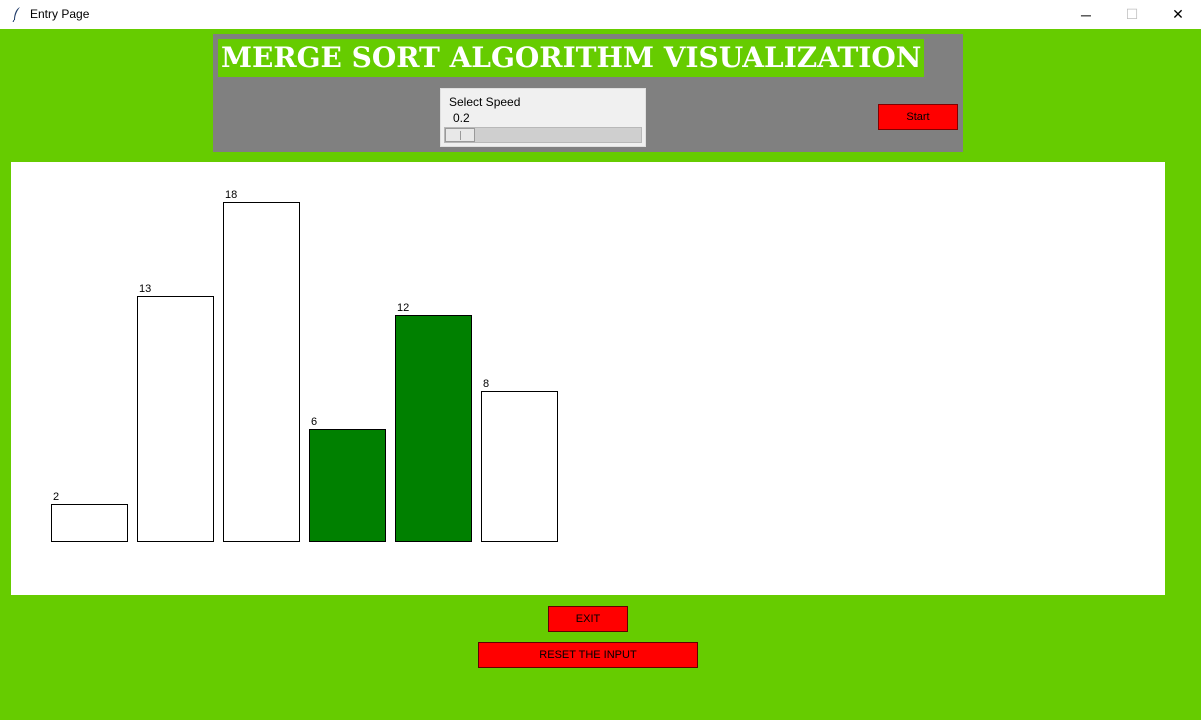  I want to click on exit-button: EXIT, so click(588, 619).